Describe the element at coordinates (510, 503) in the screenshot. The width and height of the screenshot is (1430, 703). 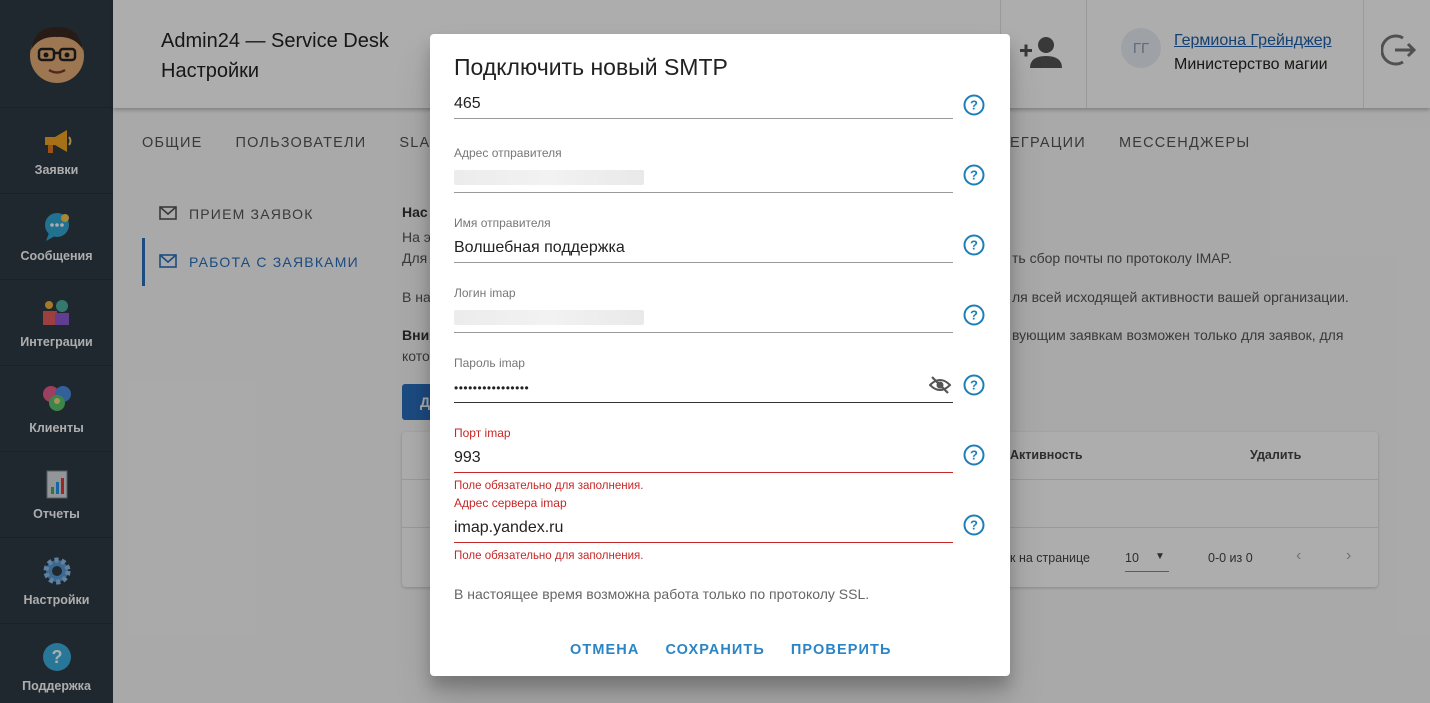
I see `field-label: Адрес сервера imap` at that location.